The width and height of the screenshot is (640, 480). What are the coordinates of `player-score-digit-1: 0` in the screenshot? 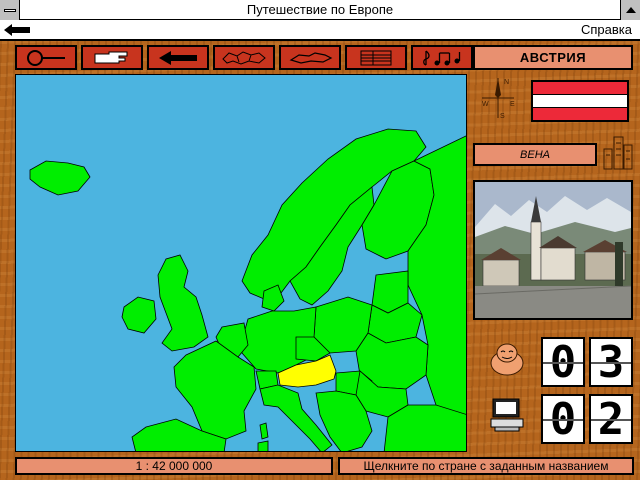 It's located at (563, 362).